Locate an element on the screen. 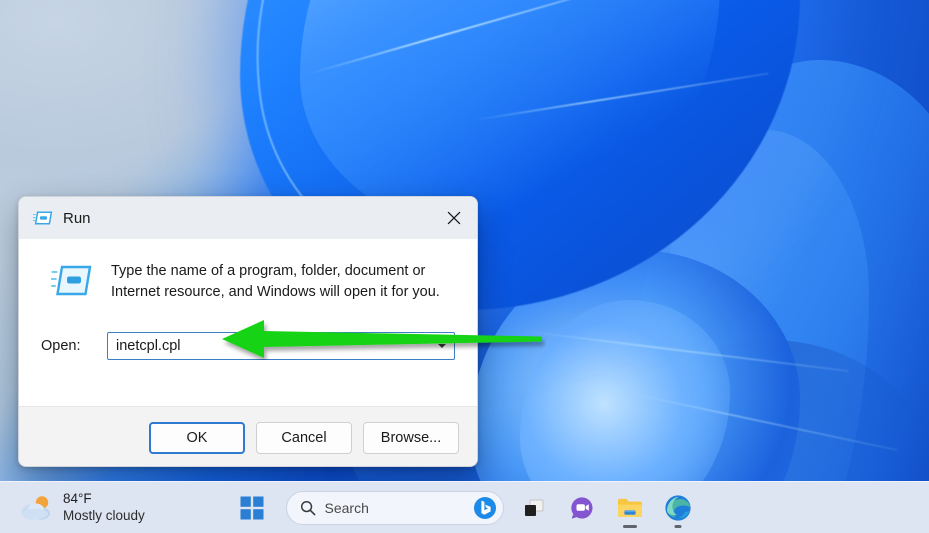 The height and width of the screenshot is (533, 929). cancel-button: Cancel is located at coordinates (304, 437).